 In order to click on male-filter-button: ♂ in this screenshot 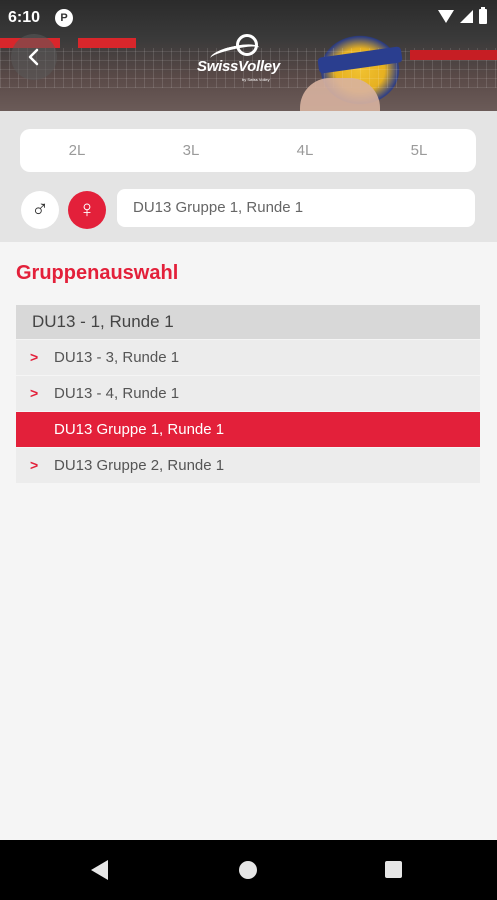, I will do `click(40, 210)`.